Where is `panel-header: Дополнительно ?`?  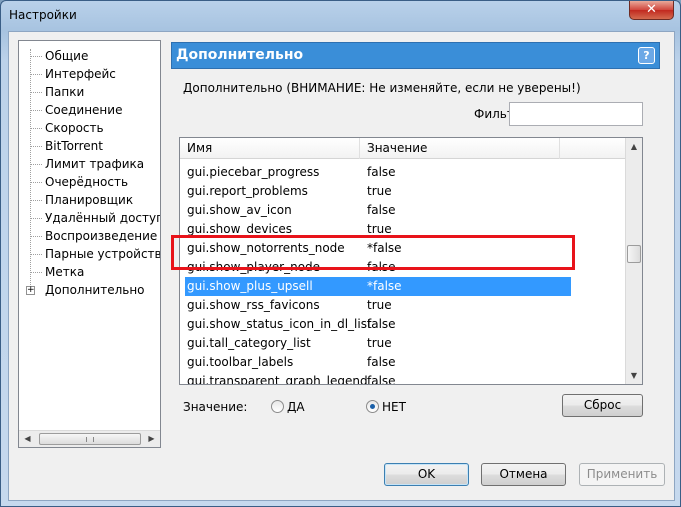
panel-header: Дополнительно ? is located at coordinates (415, 55).